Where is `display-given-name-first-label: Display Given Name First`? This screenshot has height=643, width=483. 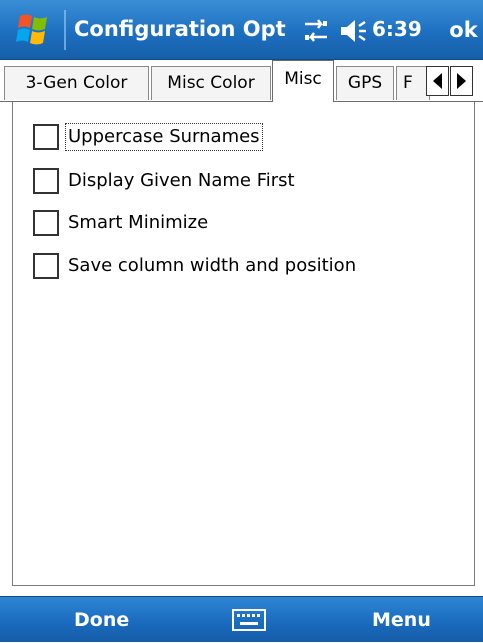
display-given-name-first-label: Display Given Name First is located at coordinates (181, 181).